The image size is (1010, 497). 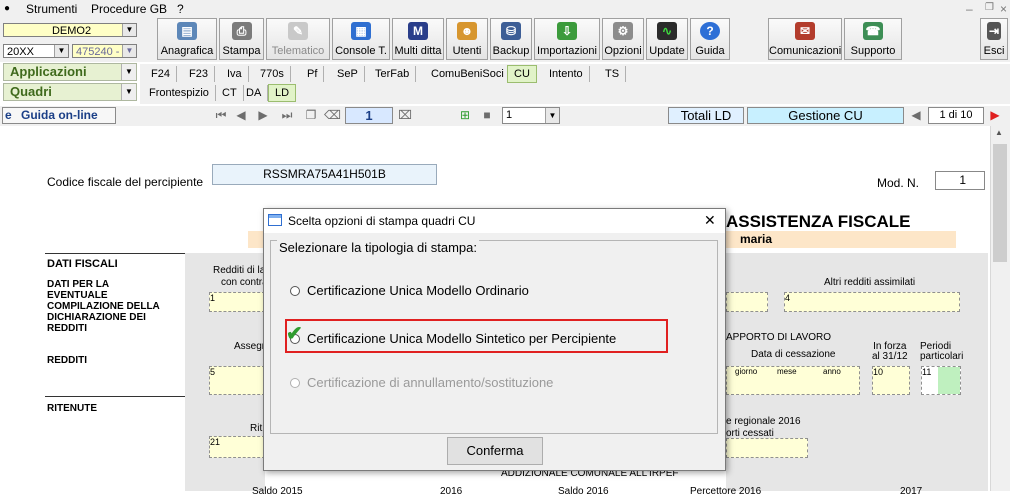 I want to click on supporto-button: ☎ Supporto, so click(x=873, y=39).